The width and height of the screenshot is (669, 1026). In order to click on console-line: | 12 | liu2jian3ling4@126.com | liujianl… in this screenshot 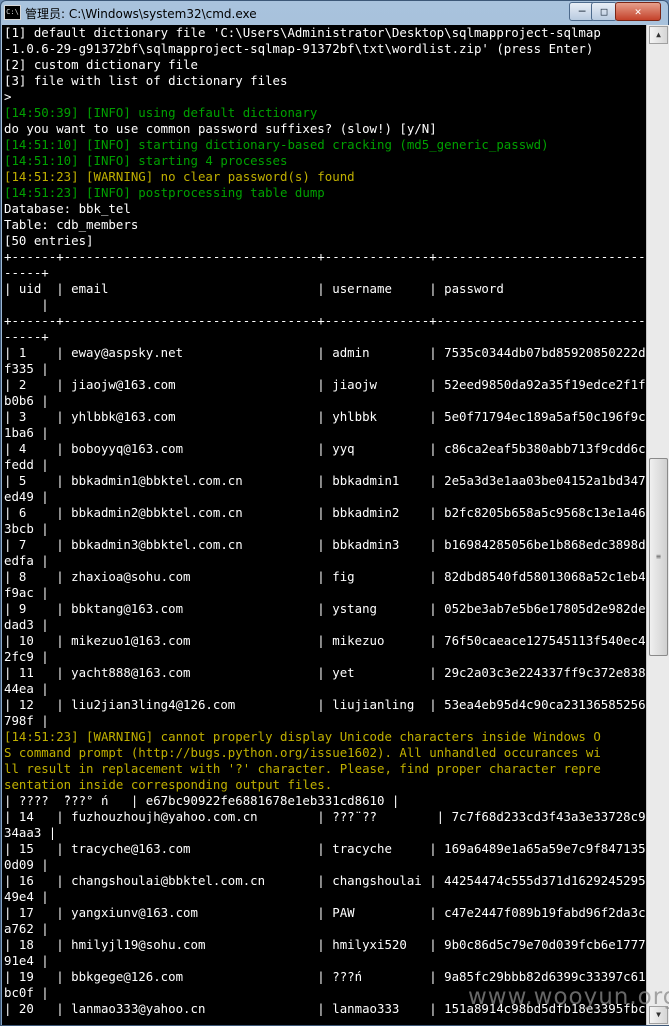, I will do `click(325, 704)`.